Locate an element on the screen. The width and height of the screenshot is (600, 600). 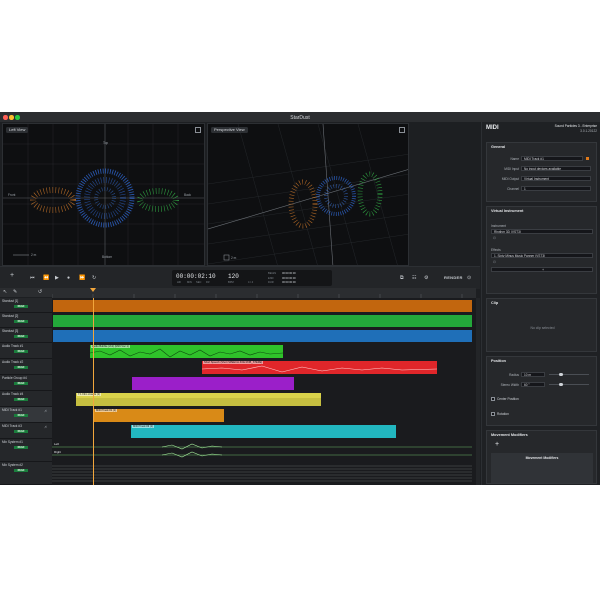
end-value: 00:00:00:00 is located at coordinates (289, 278).